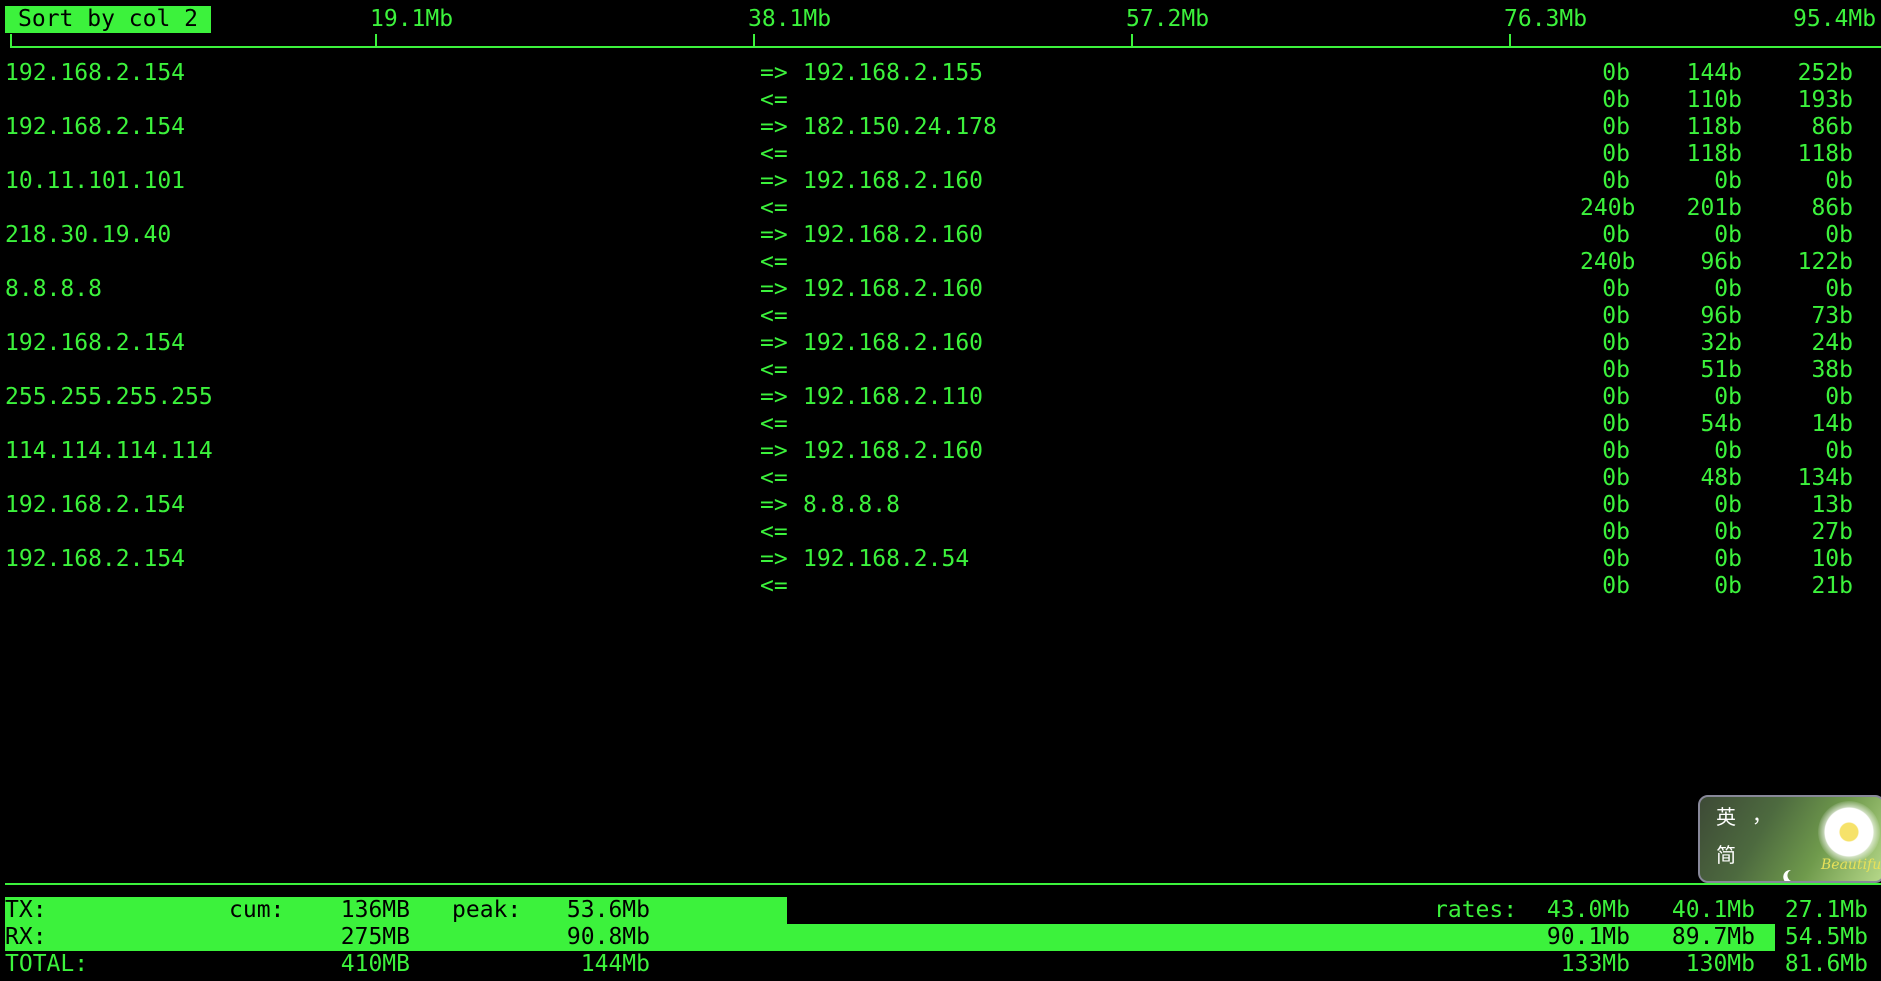 This screenshot has width=1881, height=981. Describe the element at coordinates (1832, 127) in the screenshot. I see `tx-rate-40s: 86b` at that location.